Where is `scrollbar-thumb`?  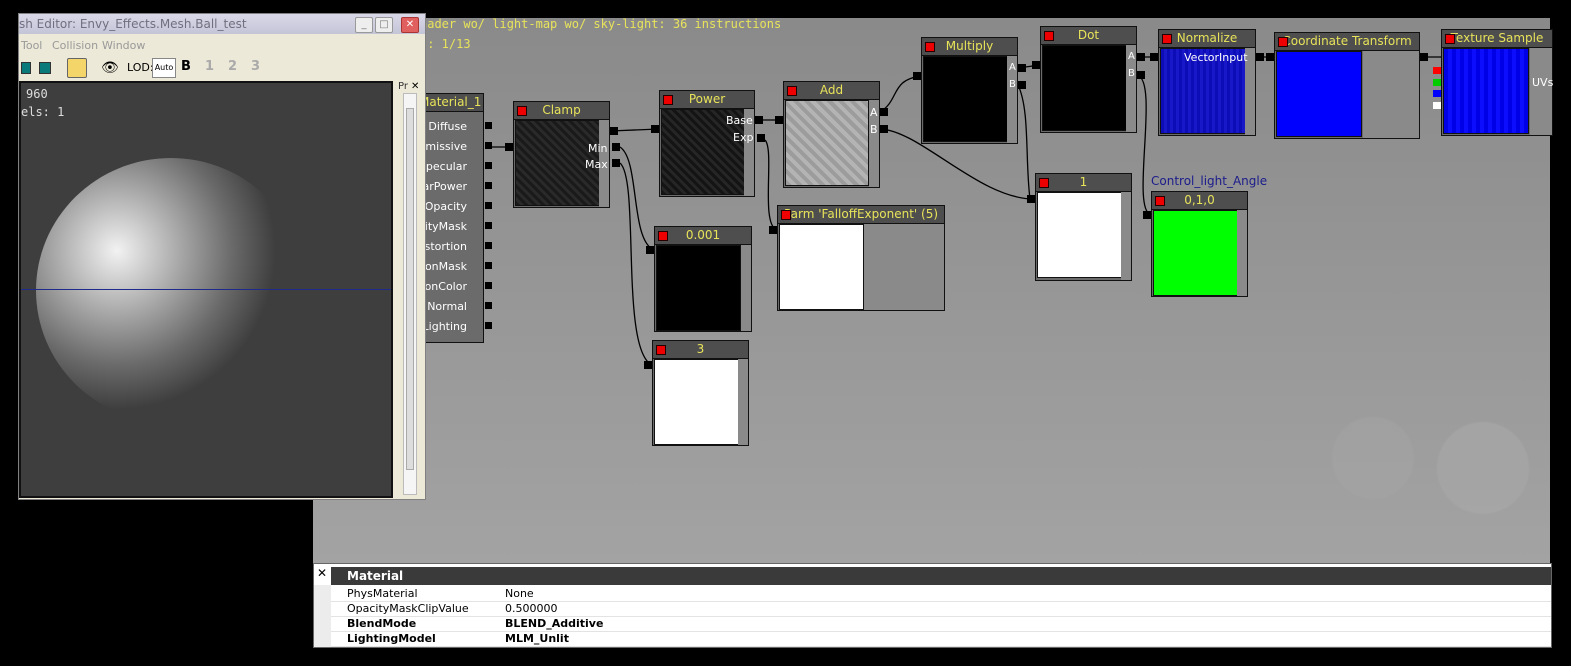
scrollbar-thumb is located at coordinates (410, 289).